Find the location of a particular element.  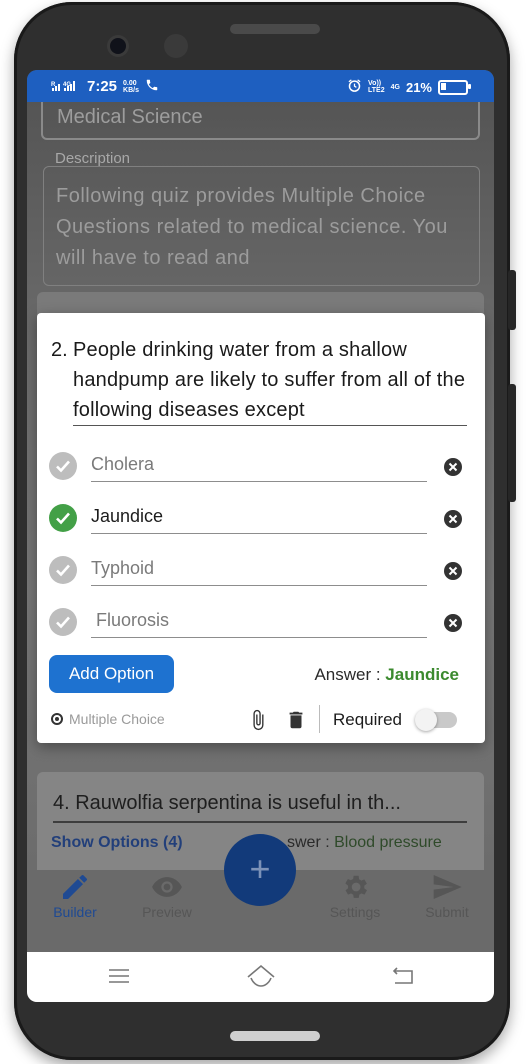

net-speed: 0.00 KB/s is located at coordinates (131, 86).